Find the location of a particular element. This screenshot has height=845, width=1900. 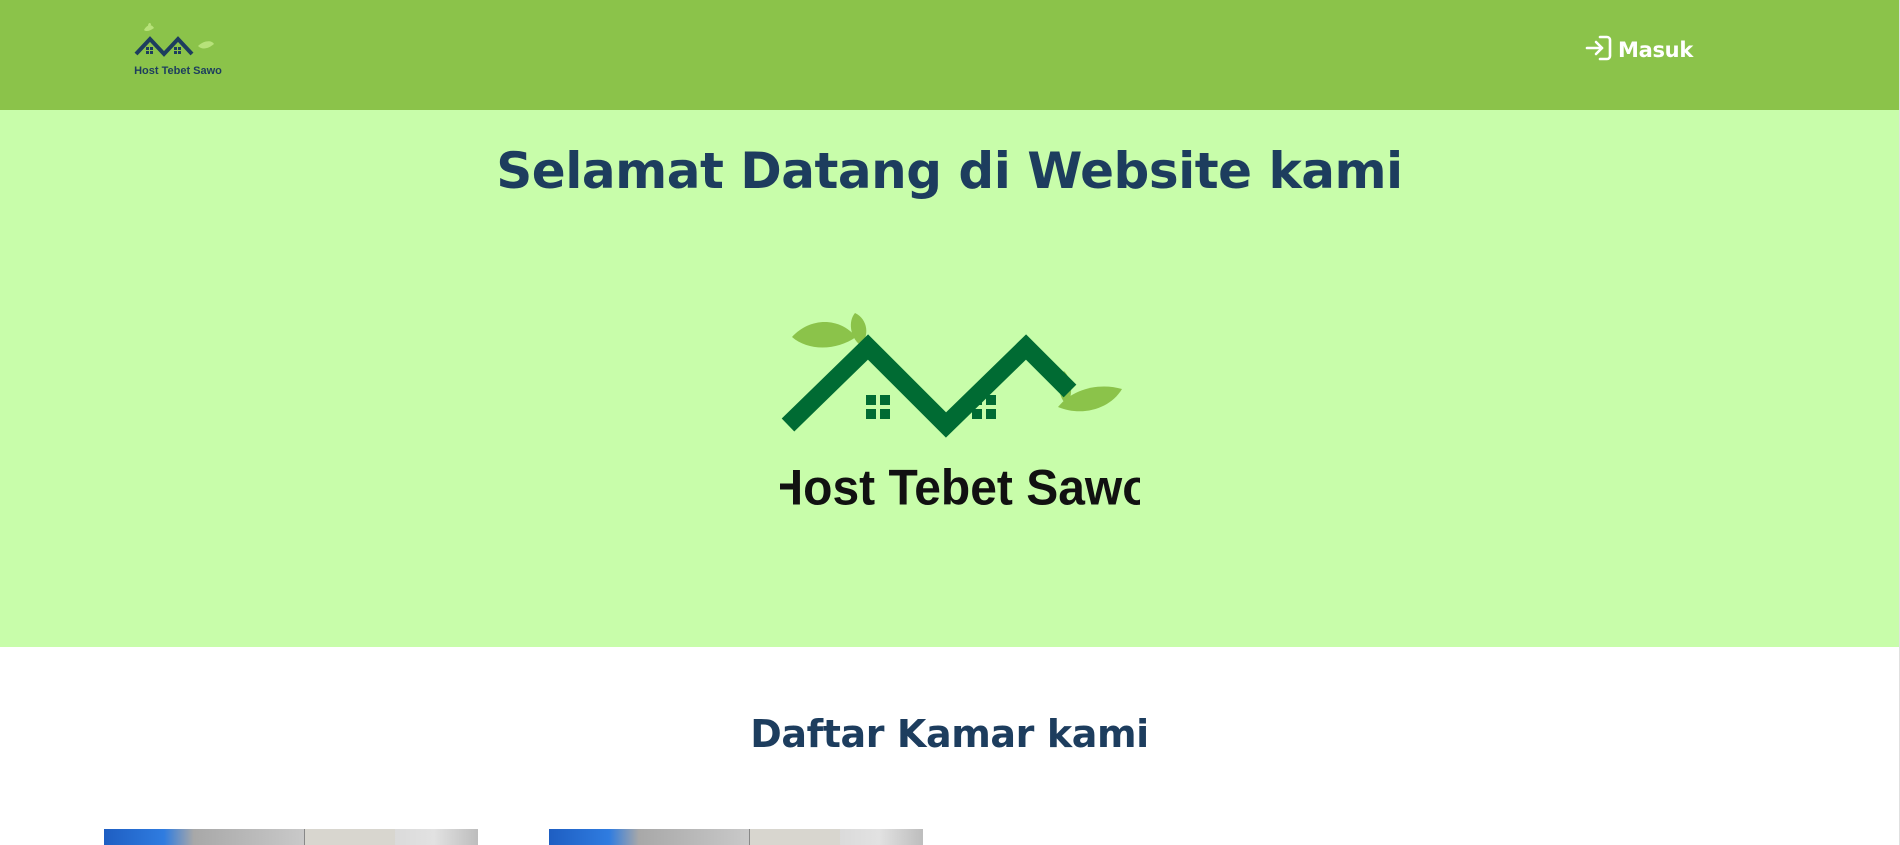

login-arrow-icon is located at coordinates (1599, 50).